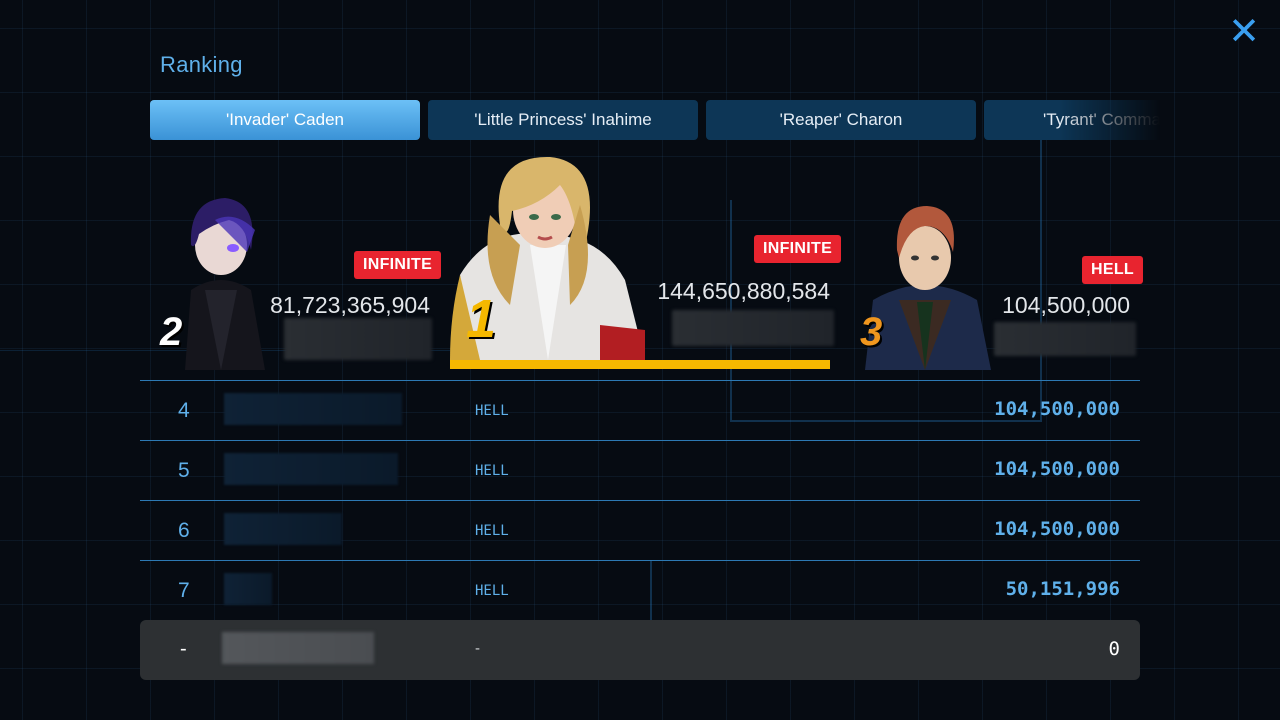 The height and width of the screenshot is (720, 1280). I want to click on tab-reaper-charon: 'Reaper' Charon, so click(841, 120).